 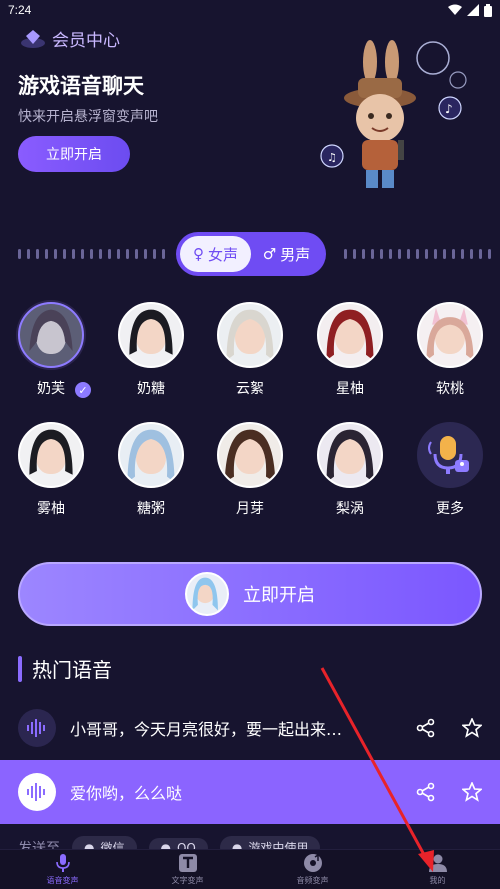 I want to click on hot-voices-header: 热门语音, so click(x=65, y=668).